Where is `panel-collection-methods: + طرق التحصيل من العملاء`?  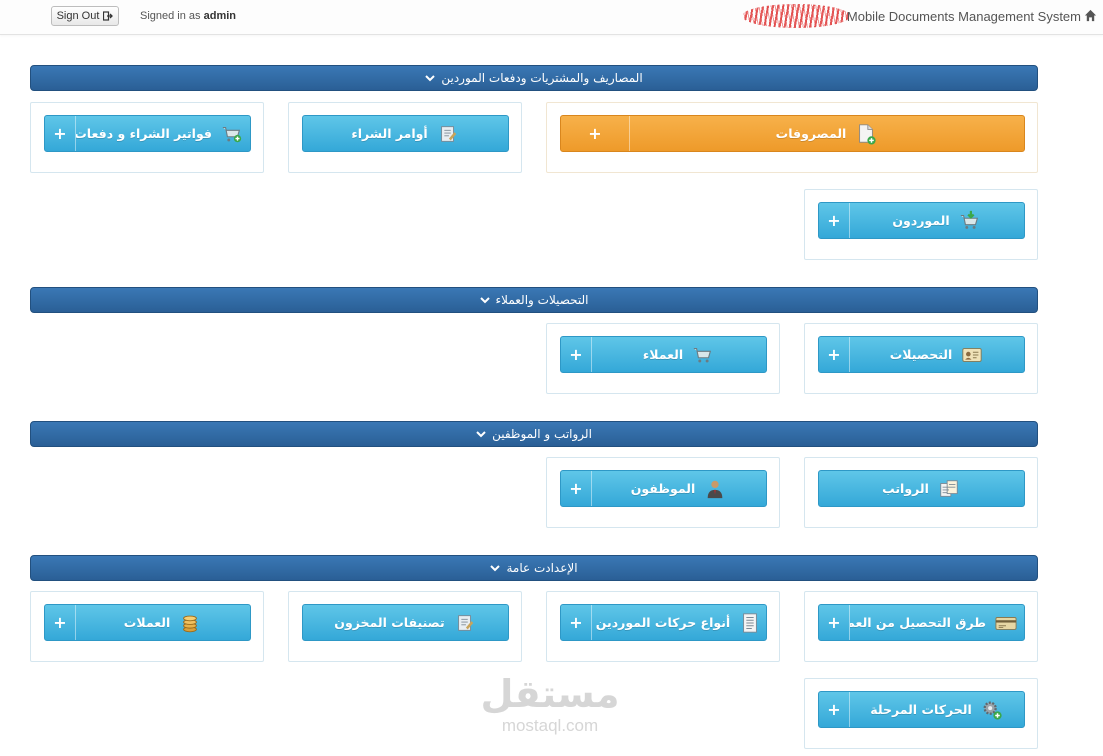
panel-collection-methods: + طرق التحصيل من العملاء is located at coordinates (921, 626).